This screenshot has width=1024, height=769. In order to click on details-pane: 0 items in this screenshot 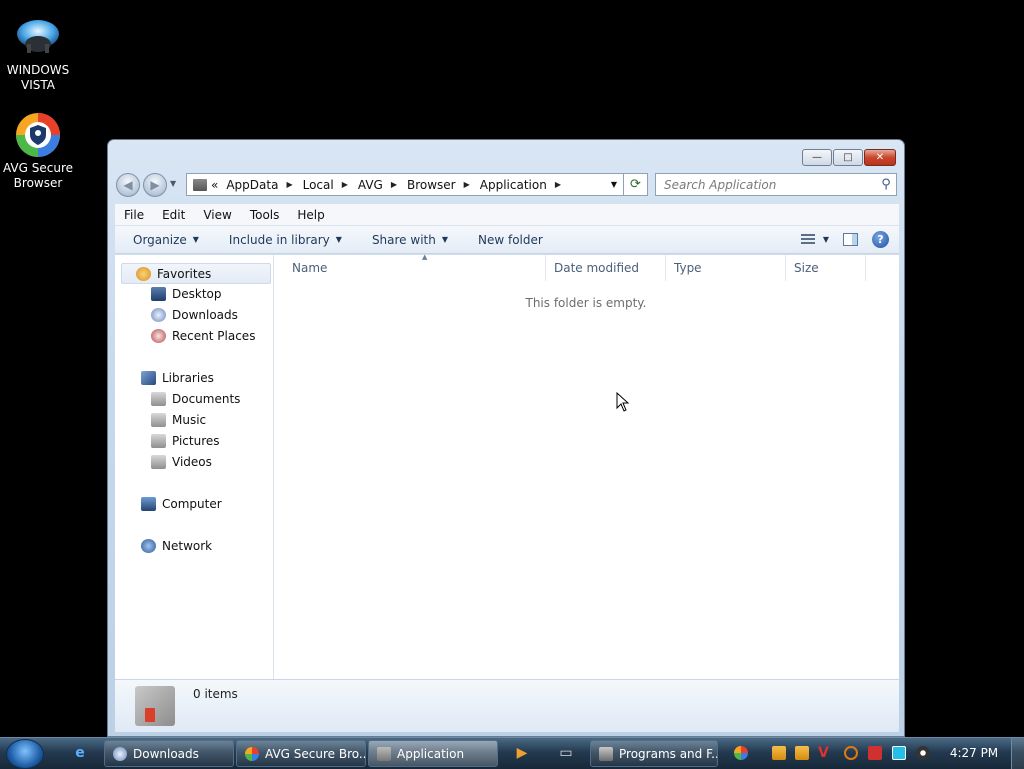, I will do `click(507, 705)`.